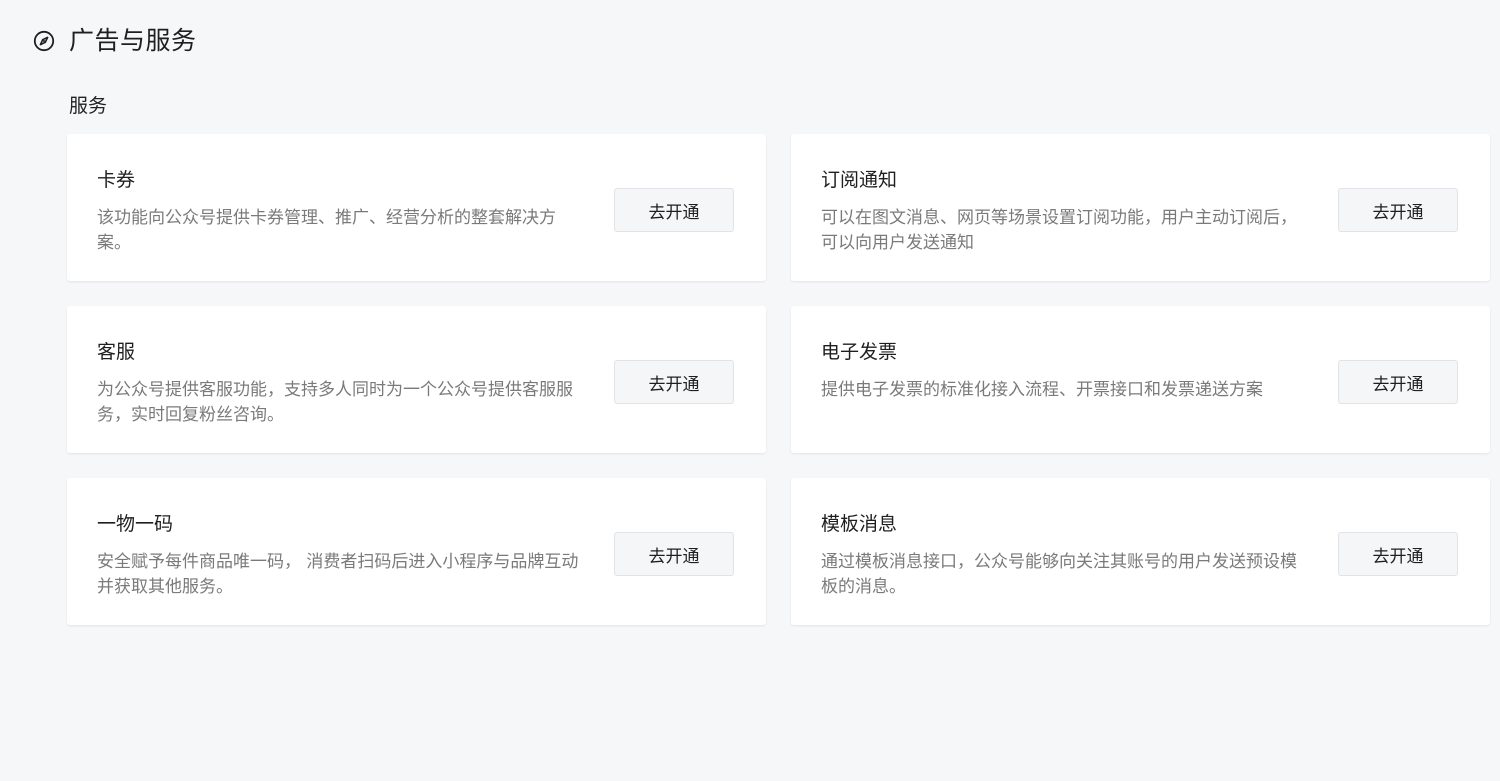 This screenshot has height=781, width=1500. I want to click on service-card-description: 通过模板消息接口，公众号能够向关注其账号的用户发送预设模板的消息。, so click(1059, 574).